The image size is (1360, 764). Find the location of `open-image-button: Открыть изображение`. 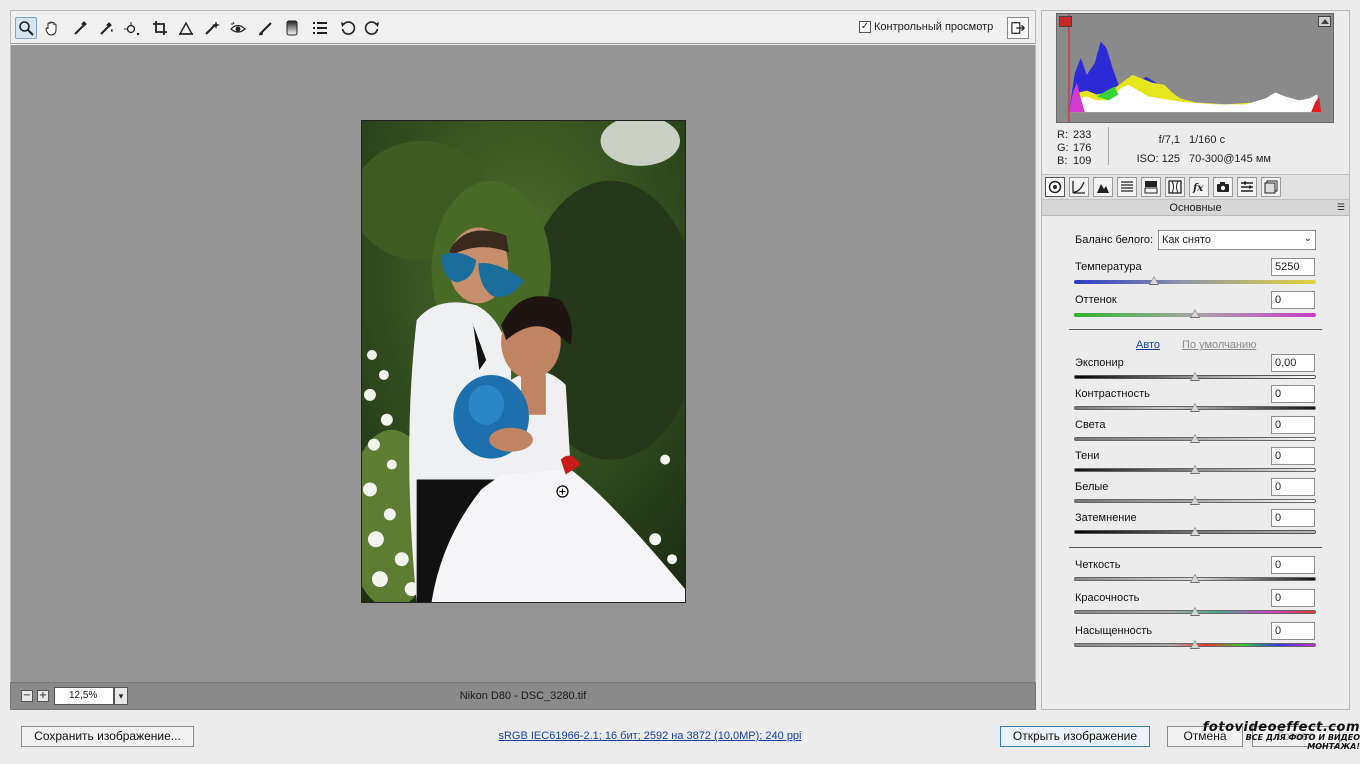

open-image-button: Открыть изображение is located at coordinates (1075, 736).